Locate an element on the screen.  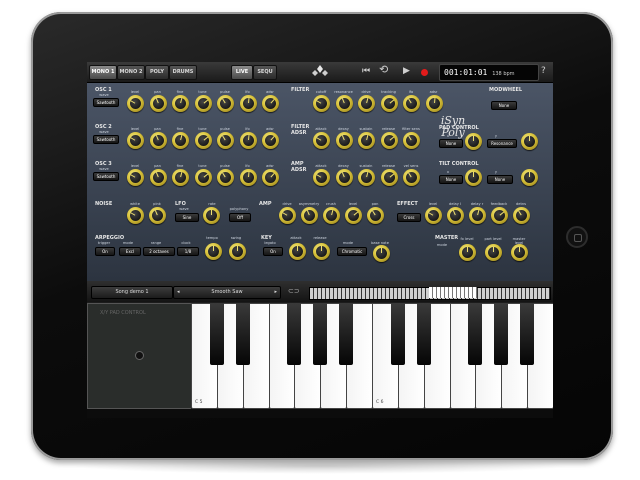
next-patch-icon: ▸ is located at coordinates (275, 292).